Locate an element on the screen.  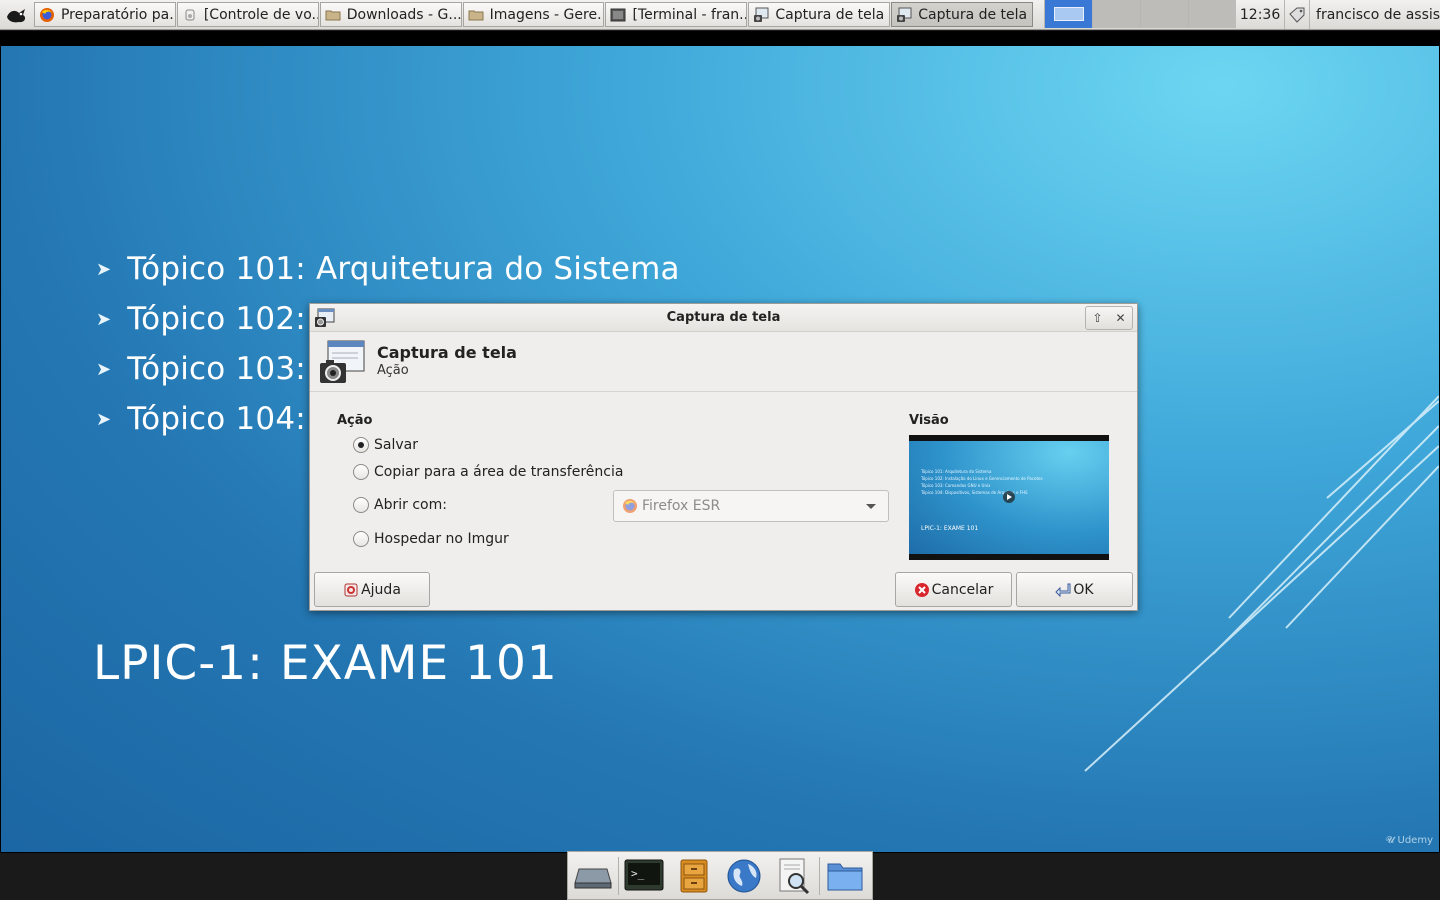
dialog-header: Captura de tela Ação is located at coordinates (723, 362).